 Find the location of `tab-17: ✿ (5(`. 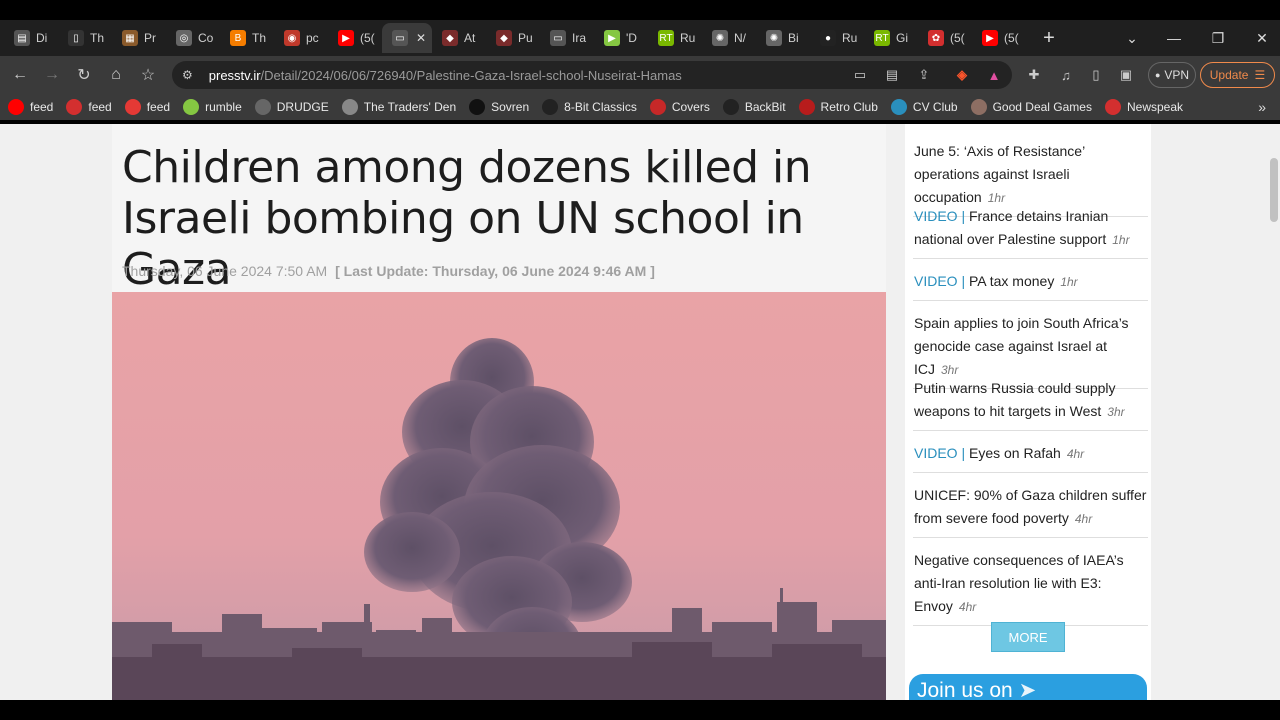

tab-17: ✿ (5( is located at coordinates (945, 38).